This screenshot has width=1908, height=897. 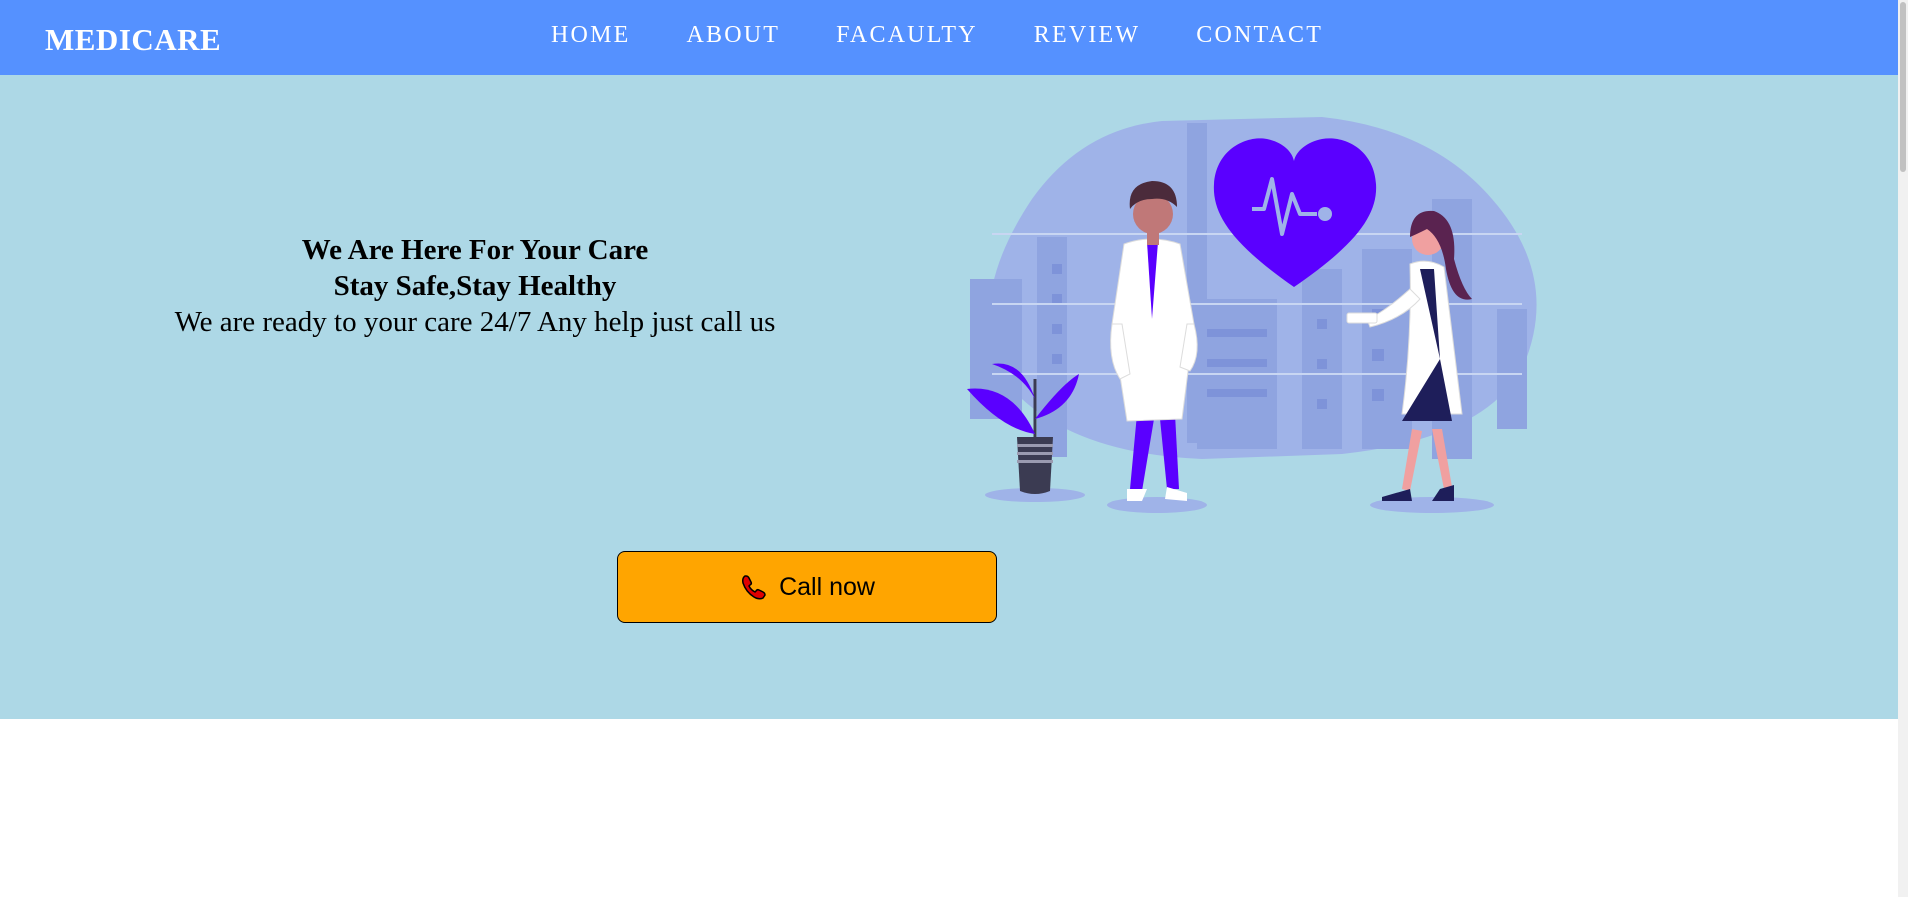 What do you see at coordinates (907, 35) in the screenshot?
I see `nav-link-faculty: FACAULTY` at bounding box center [907, 35].